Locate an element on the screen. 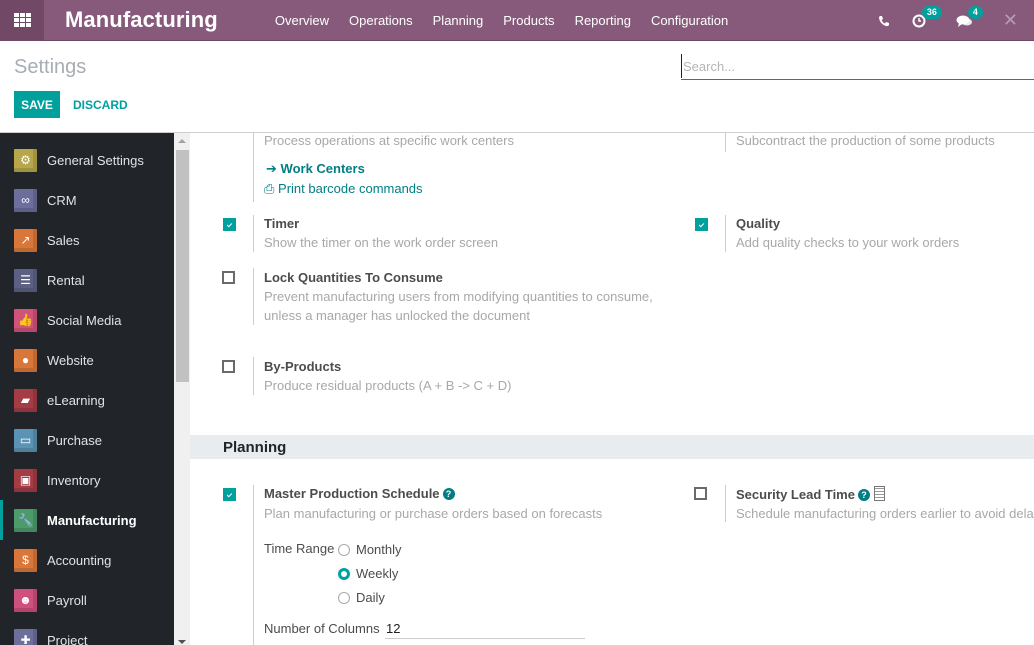  scroll-up-arrow-icon is located at coordinates (182, 141).